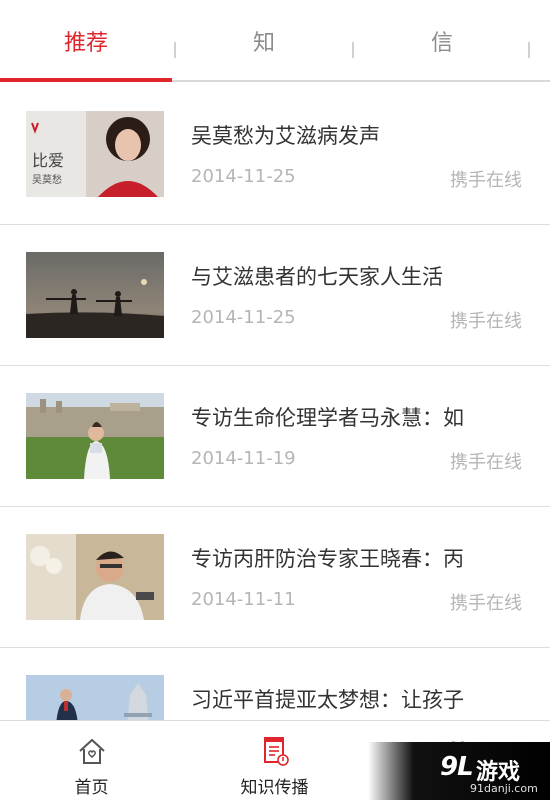  Describe the element at coordinates (243, 458) in the screenshot. I see `article-date: 2014-11-19` at that location.